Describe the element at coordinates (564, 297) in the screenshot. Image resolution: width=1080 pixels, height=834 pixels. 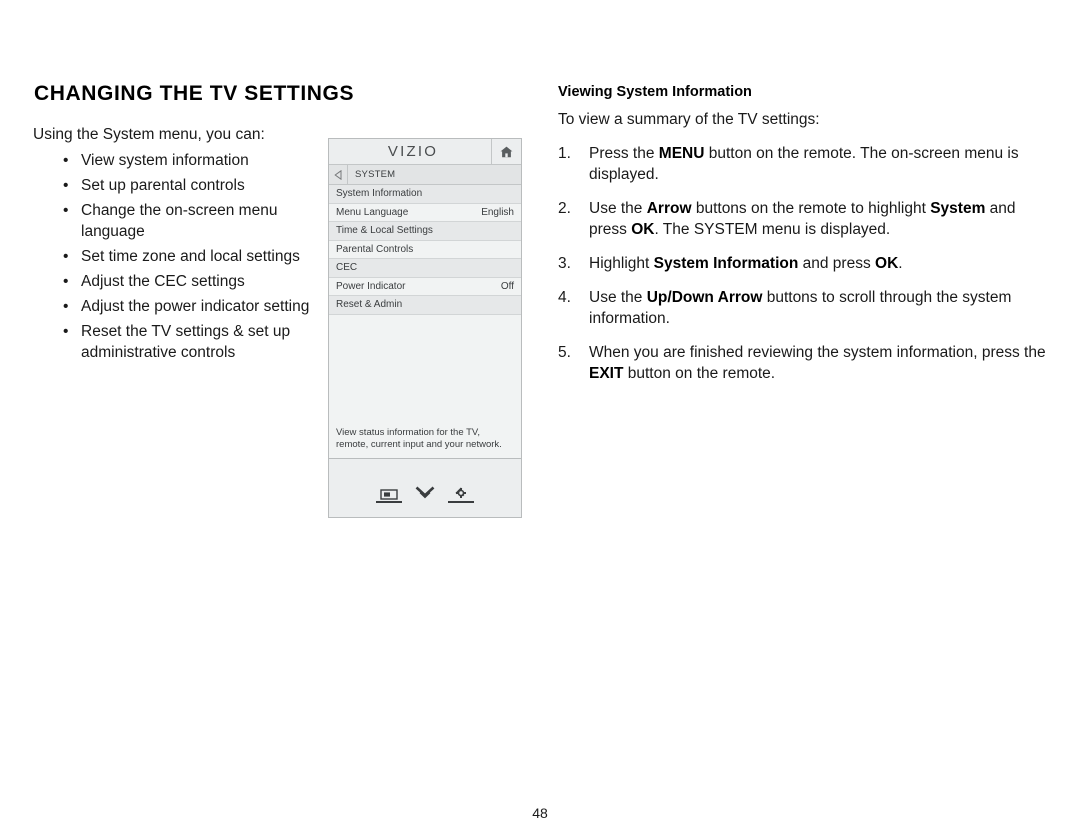
I see `step-number: 4.` at that location.